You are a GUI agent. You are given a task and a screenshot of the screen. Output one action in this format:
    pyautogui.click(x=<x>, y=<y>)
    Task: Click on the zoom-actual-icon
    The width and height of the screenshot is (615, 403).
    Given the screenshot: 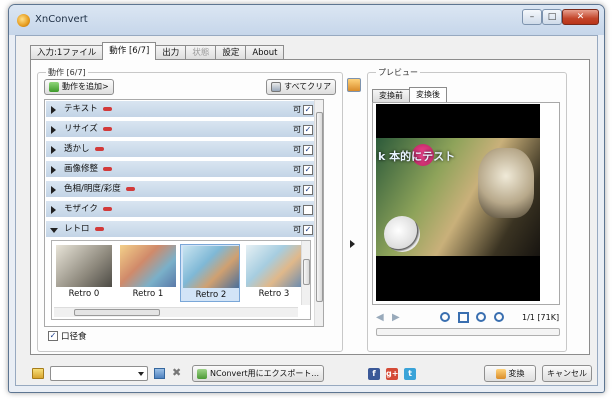 What is the action you would take?
    pyautogui.click(x=481, y=317)
    